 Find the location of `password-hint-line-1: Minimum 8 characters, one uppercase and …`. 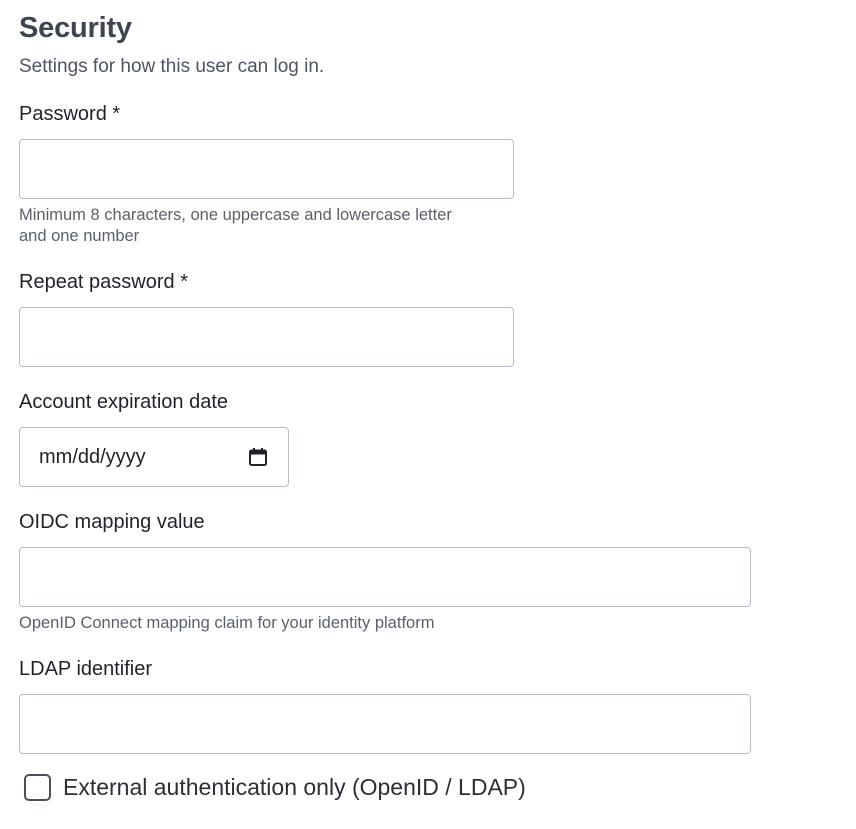

password-hint-line-1: Minimum 8 characters, one uppercase and … is located at coordinates (235, 215).